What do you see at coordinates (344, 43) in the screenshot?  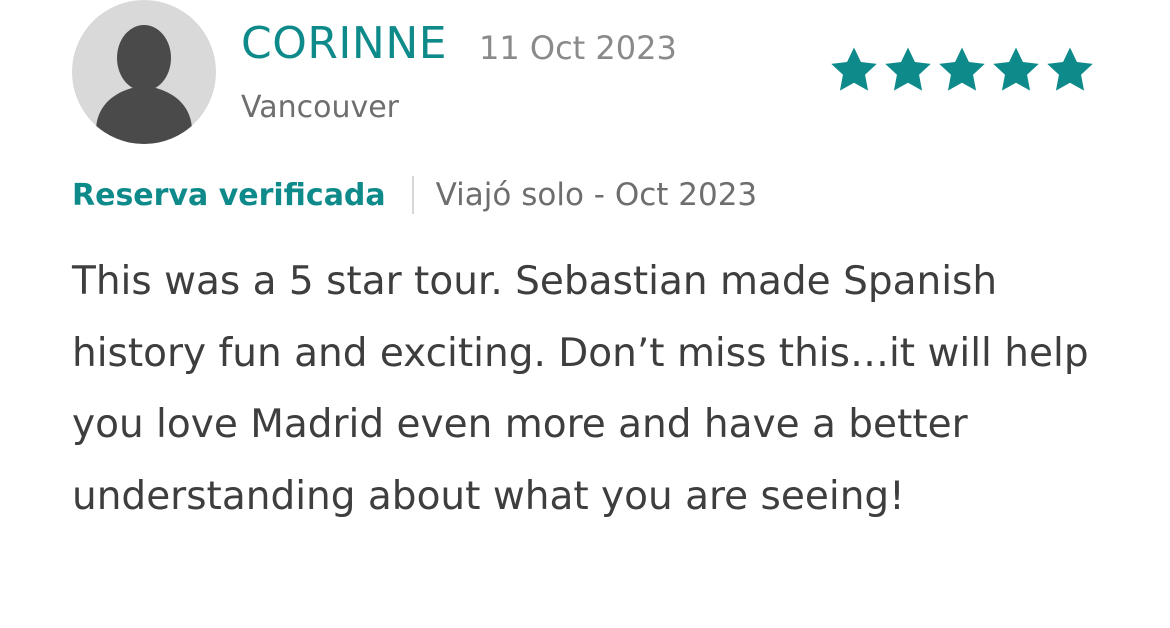 I see `reviewer-name: CORINNE` at bounding box center [344, 43].